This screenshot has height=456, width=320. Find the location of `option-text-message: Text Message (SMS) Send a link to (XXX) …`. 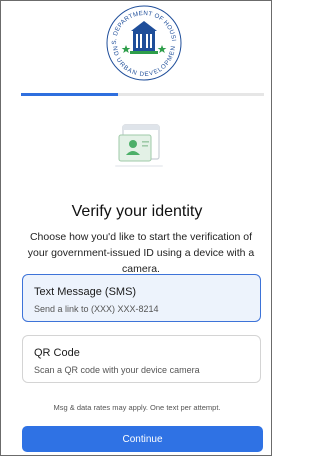

option-text-message: Text Message (SMS) Send a link to (XXX) … is located at coordinates (141, 298).